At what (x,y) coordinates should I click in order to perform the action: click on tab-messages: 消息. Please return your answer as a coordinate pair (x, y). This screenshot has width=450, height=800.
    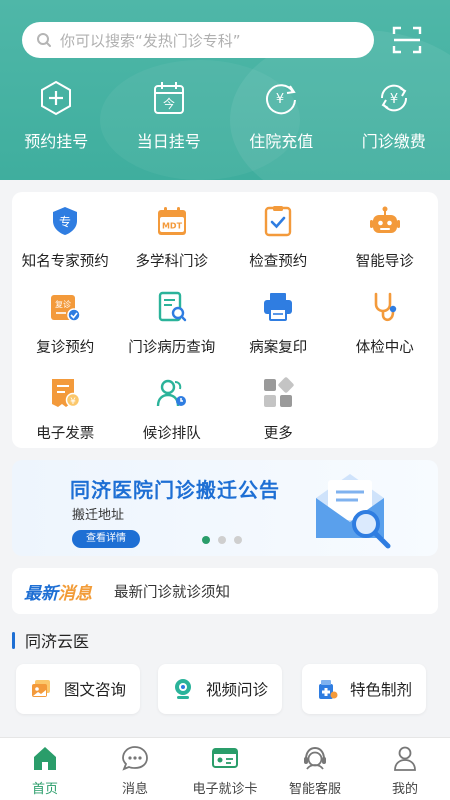
    Looking at the image, I should click on (135, 769).